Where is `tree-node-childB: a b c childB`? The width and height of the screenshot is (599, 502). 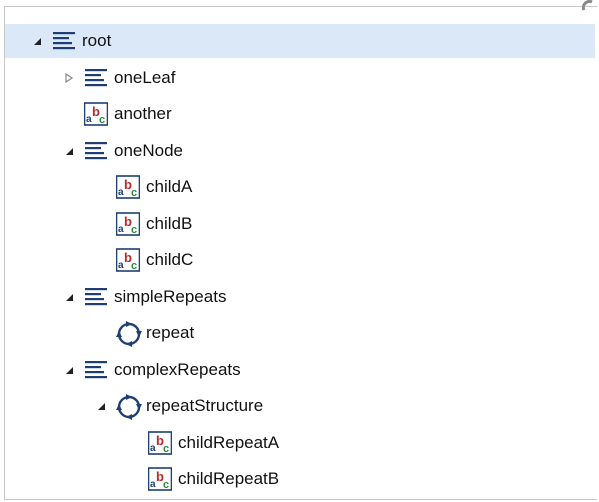 tree-node-childB: a b c childB is located at coordinates (143, 224).